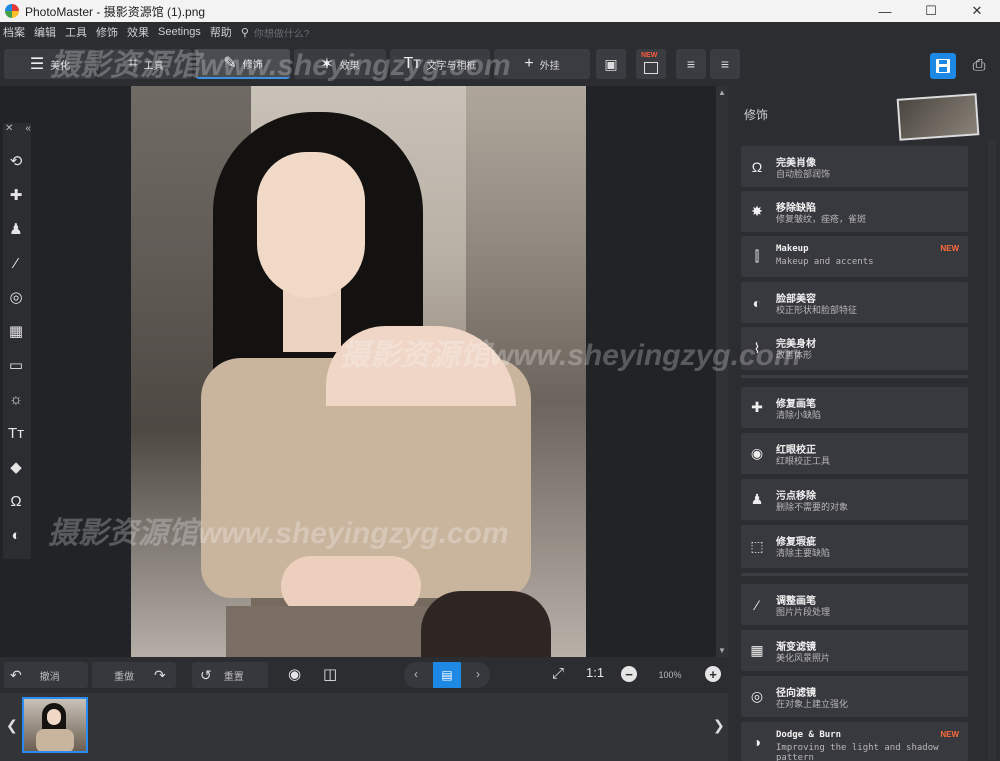 This screenshot has height=761, width=1000. I want to click on panel-item-remove-blemish: ✸ 移除缺陷 修复皱纹，痤疮，雀斑, so click(854, 211).